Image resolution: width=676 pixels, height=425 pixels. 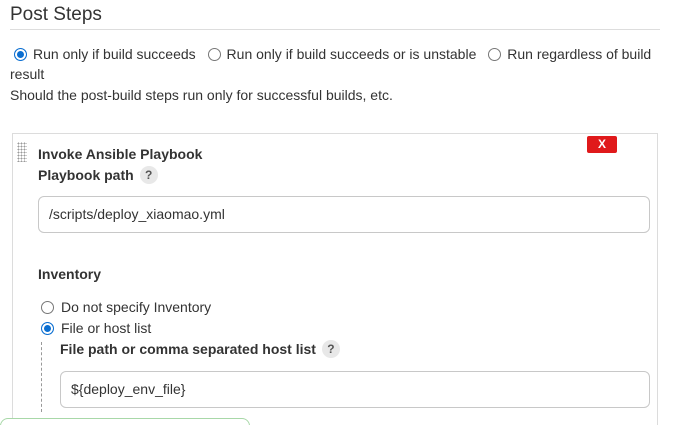 What do you see at coordinates (344, 214) in the screenshot?
I see `playbook-path-input: /scripts/deploy_xiaomao.yml` at bounding box center [344, 214].